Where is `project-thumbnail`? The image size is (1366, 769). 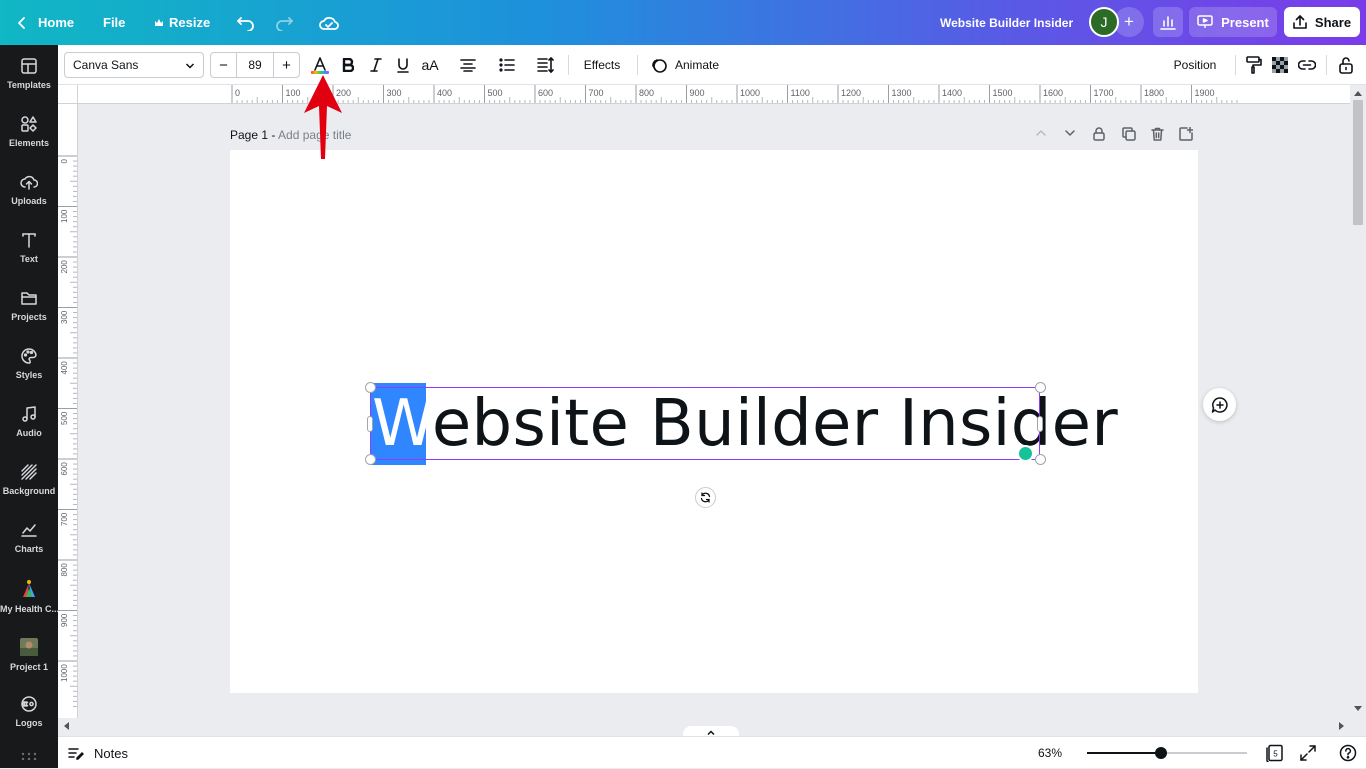 project-thumbnail is located at coordinates (29, 647).